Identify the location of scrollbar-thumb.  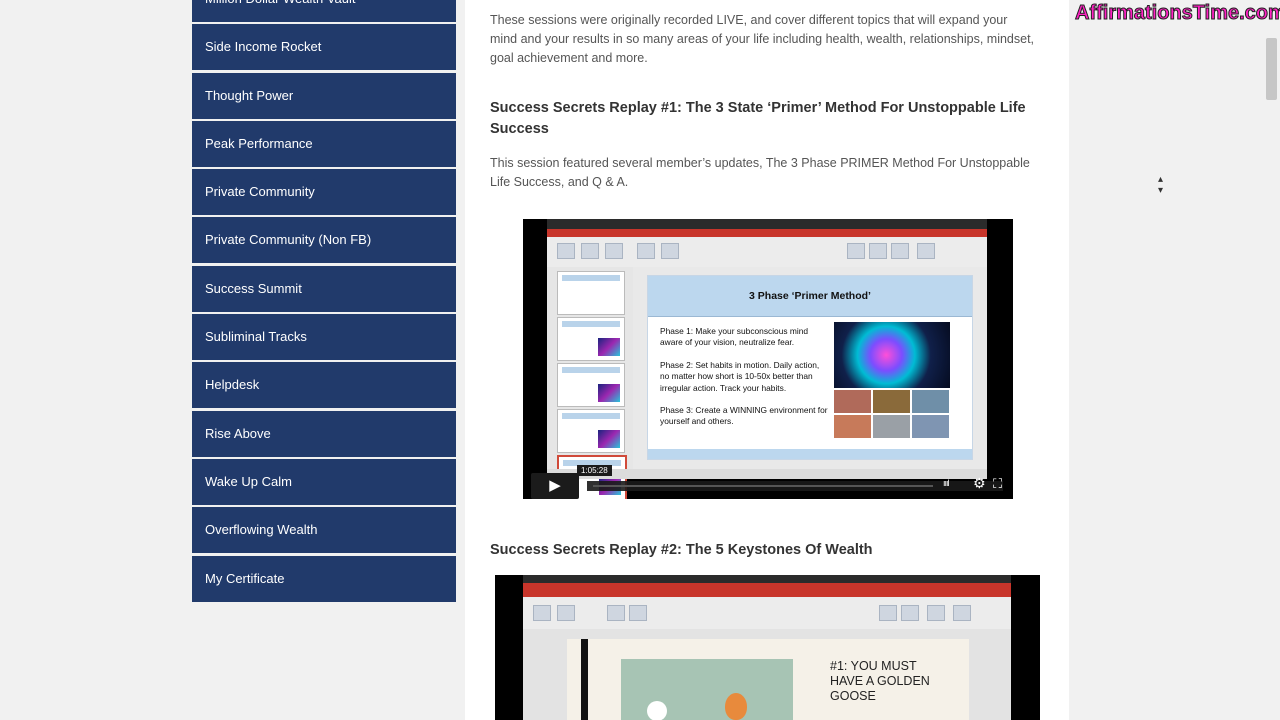
(1271, 69).